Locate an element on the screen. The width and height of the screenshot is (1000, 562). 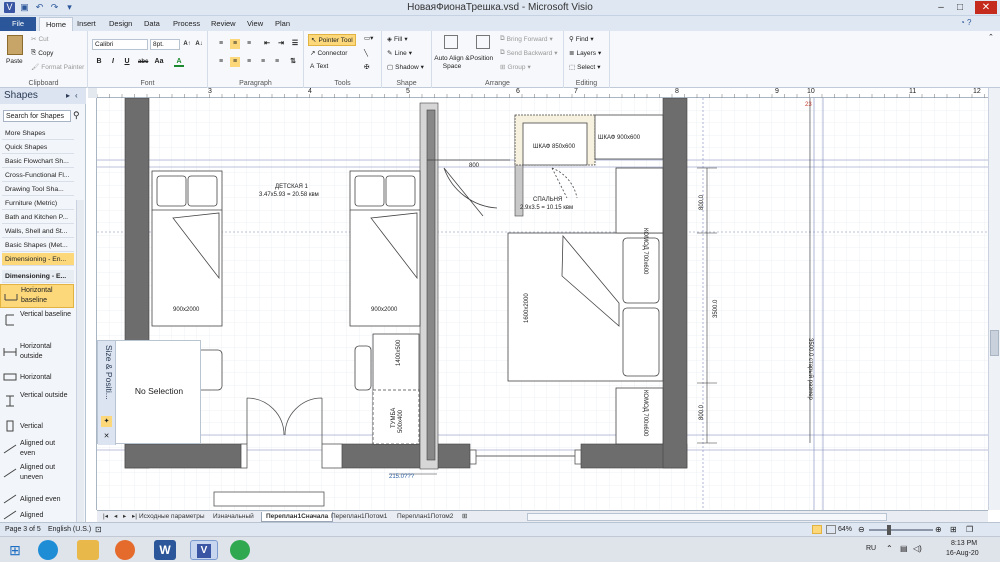
shadow-button: ▢ Shadow ▾ is located at coordinates (405, 67).